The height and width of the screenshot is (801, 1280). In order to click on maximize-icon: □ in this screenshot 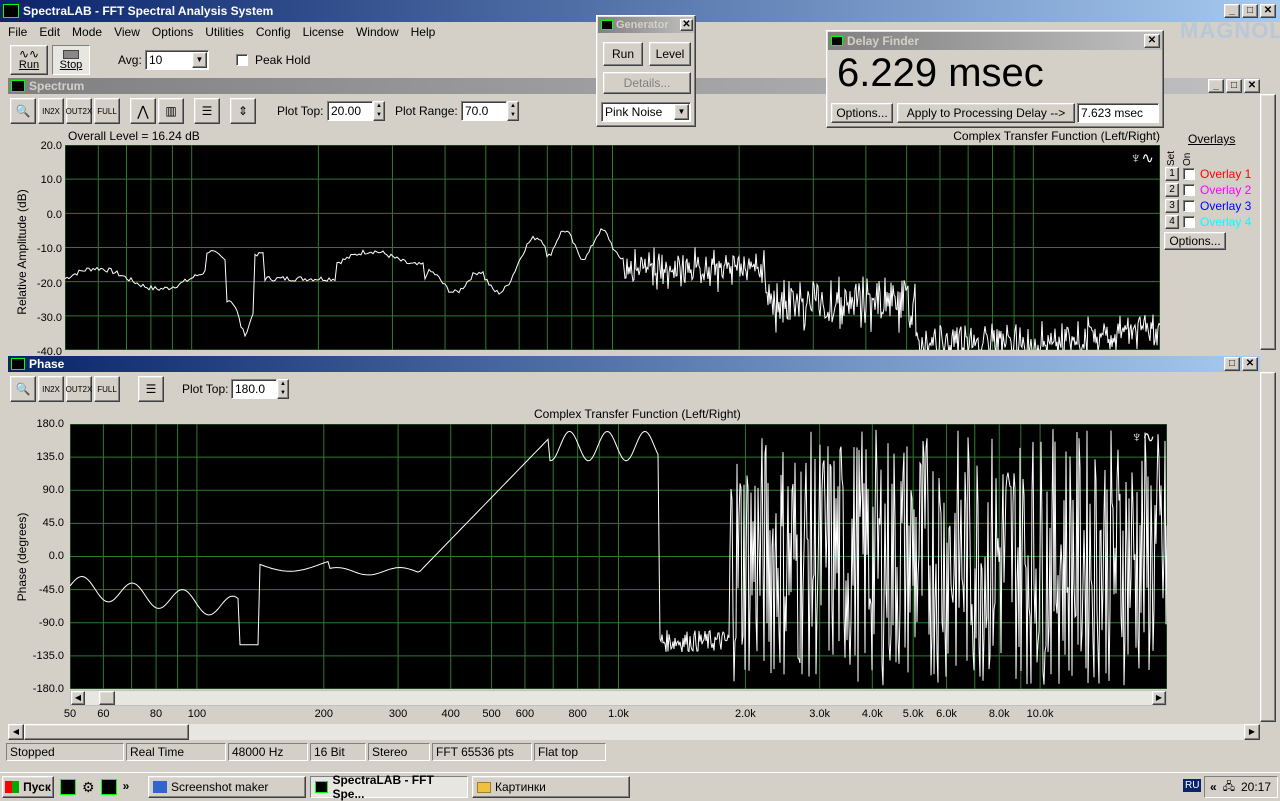, I will do `click(1250, 11)`.